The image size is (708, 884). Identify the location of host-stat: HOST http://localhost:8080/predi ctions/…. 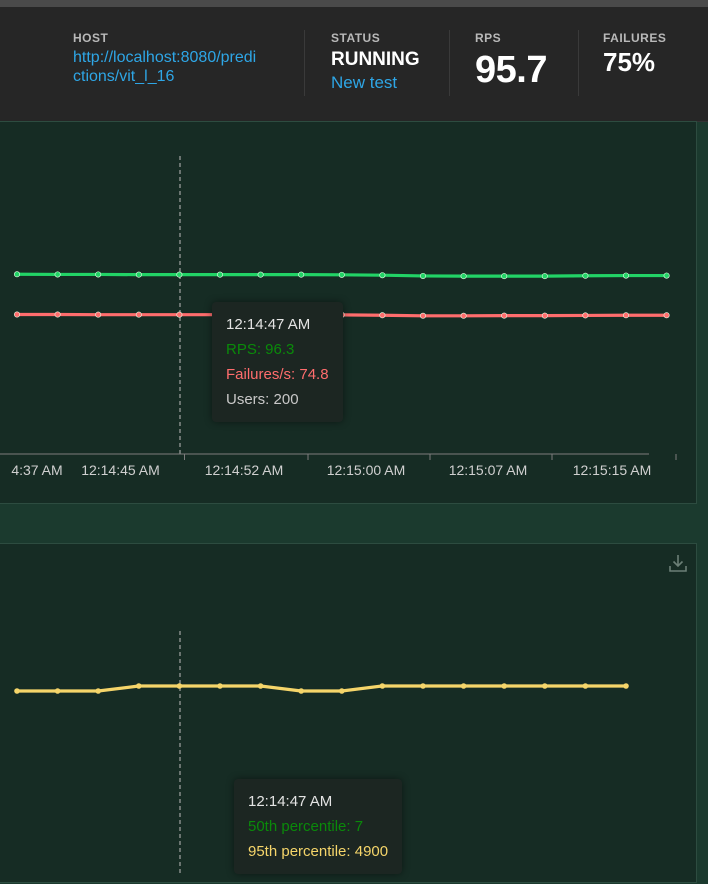
(164, 58).